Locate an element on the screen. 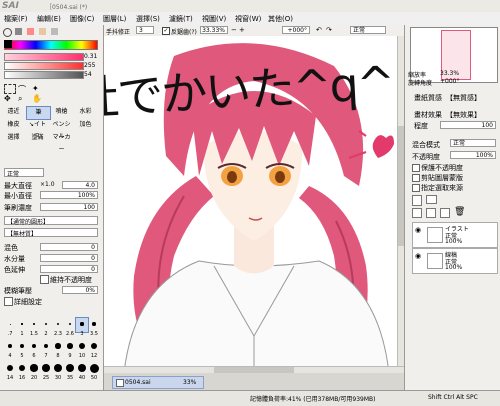  blend-select: 正常 is located at coordinates (368, 30).